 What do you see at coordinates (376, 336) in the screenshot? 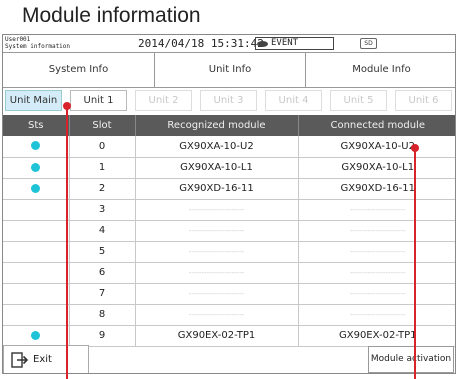
I see `connected-module-cell: GX90EX-02-TP1` at bounding box center [376, 336].